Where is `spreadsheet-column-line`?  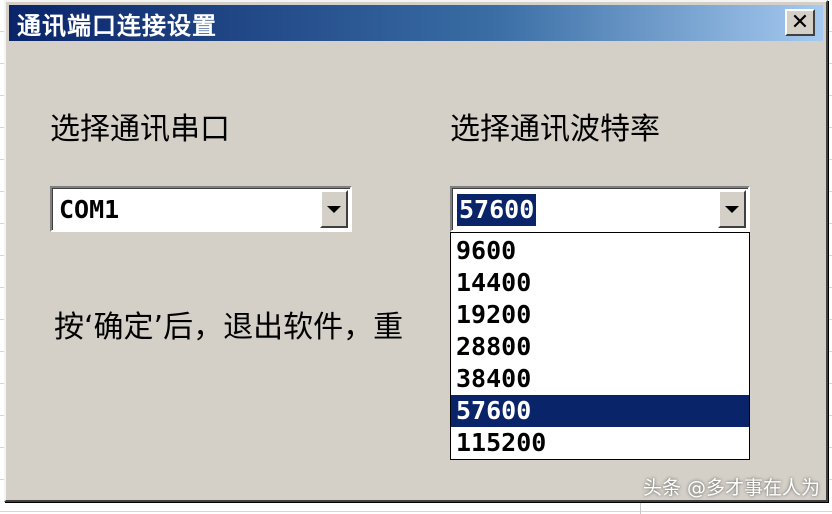
spreadsheet-column-line is located at coordinates (640, 507).